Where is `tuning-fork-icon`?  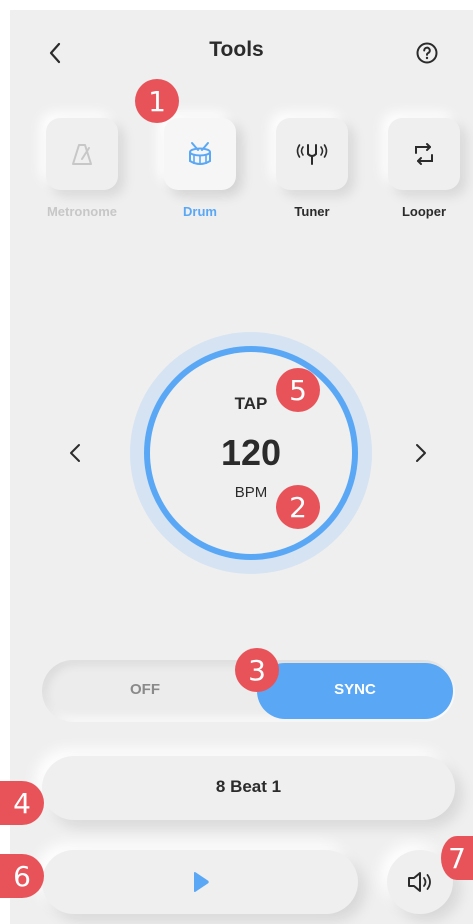 tuning-fork-icon is located at coordinates (312, 154).